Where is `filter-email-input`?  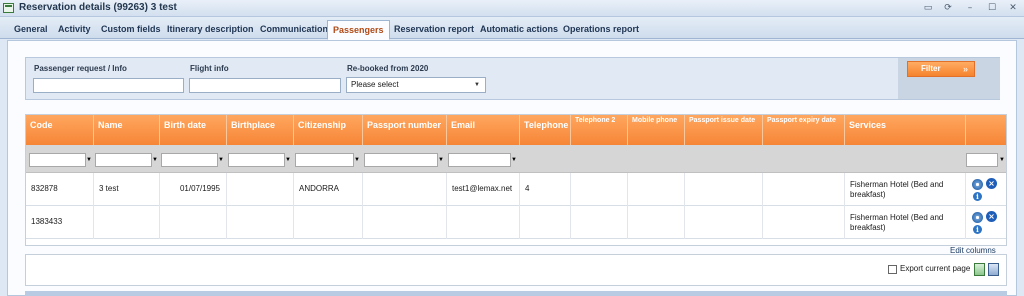
filter-email-input is located at coordinates (479, 160).